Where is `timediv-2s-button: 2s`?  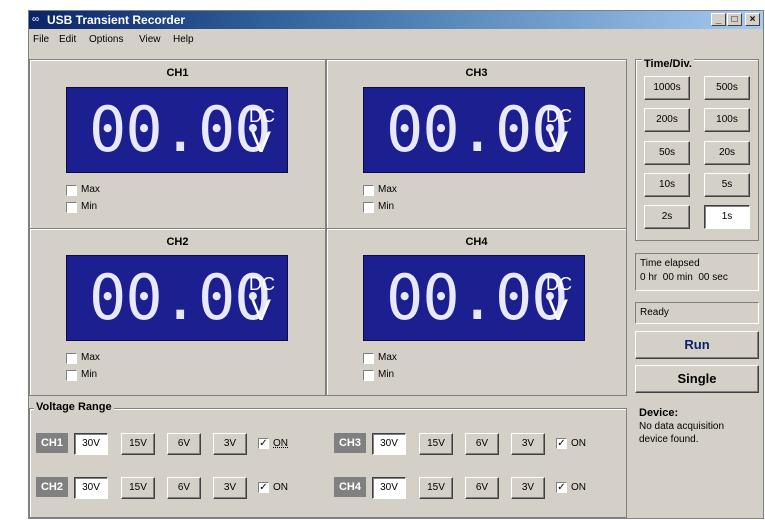
timediv-2s-button: 2s is located at coordinates (667, 217).